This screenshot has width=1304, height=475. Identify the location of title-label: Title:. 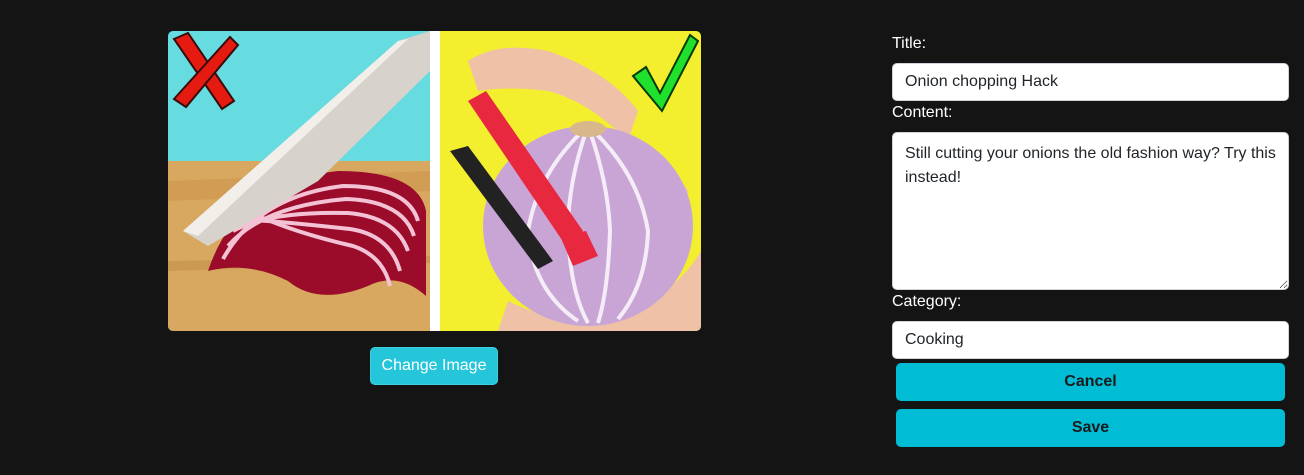
(909, 43).